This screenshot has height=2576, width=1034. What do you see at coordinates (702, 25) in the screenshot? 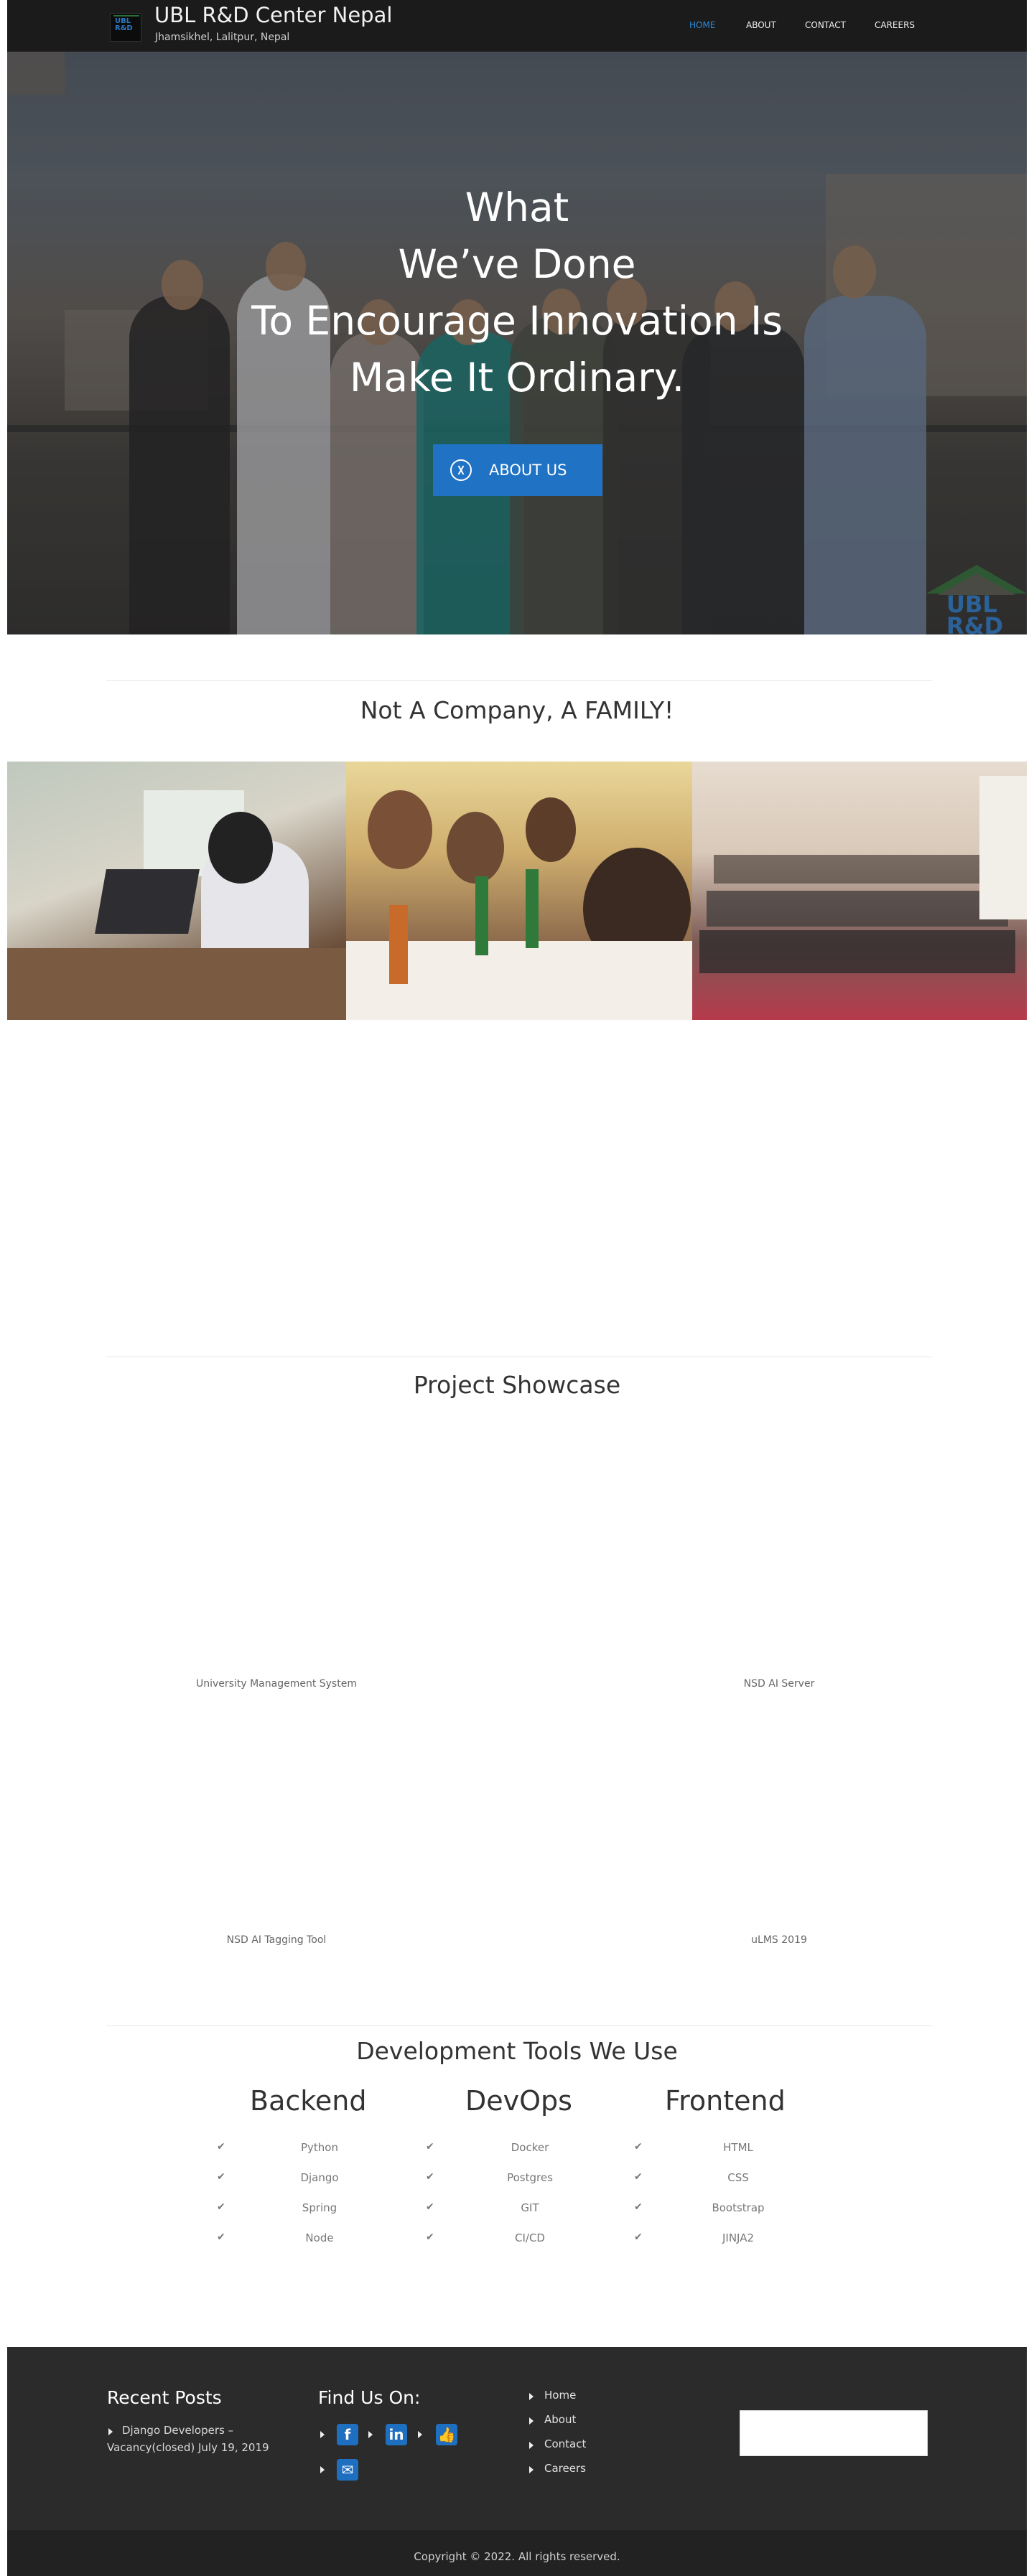
I see `nav-home: HOME` at bounding box center [702, 25].